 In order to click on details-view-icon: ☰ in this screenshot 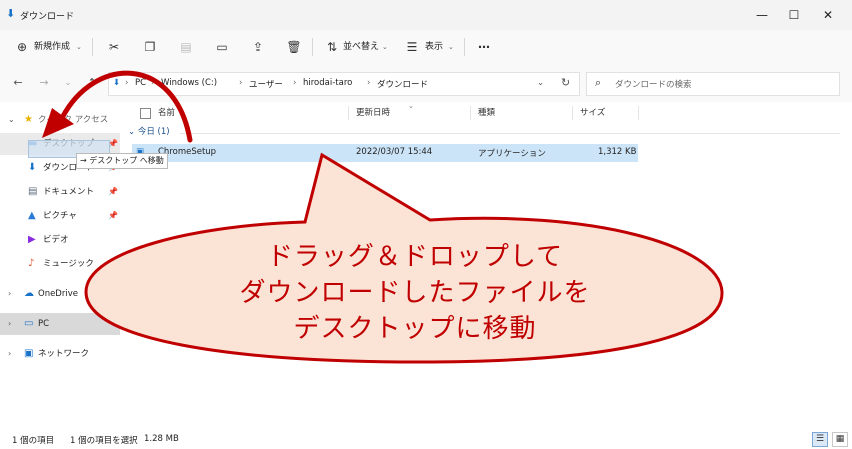, I will do `click(820, 439)`.